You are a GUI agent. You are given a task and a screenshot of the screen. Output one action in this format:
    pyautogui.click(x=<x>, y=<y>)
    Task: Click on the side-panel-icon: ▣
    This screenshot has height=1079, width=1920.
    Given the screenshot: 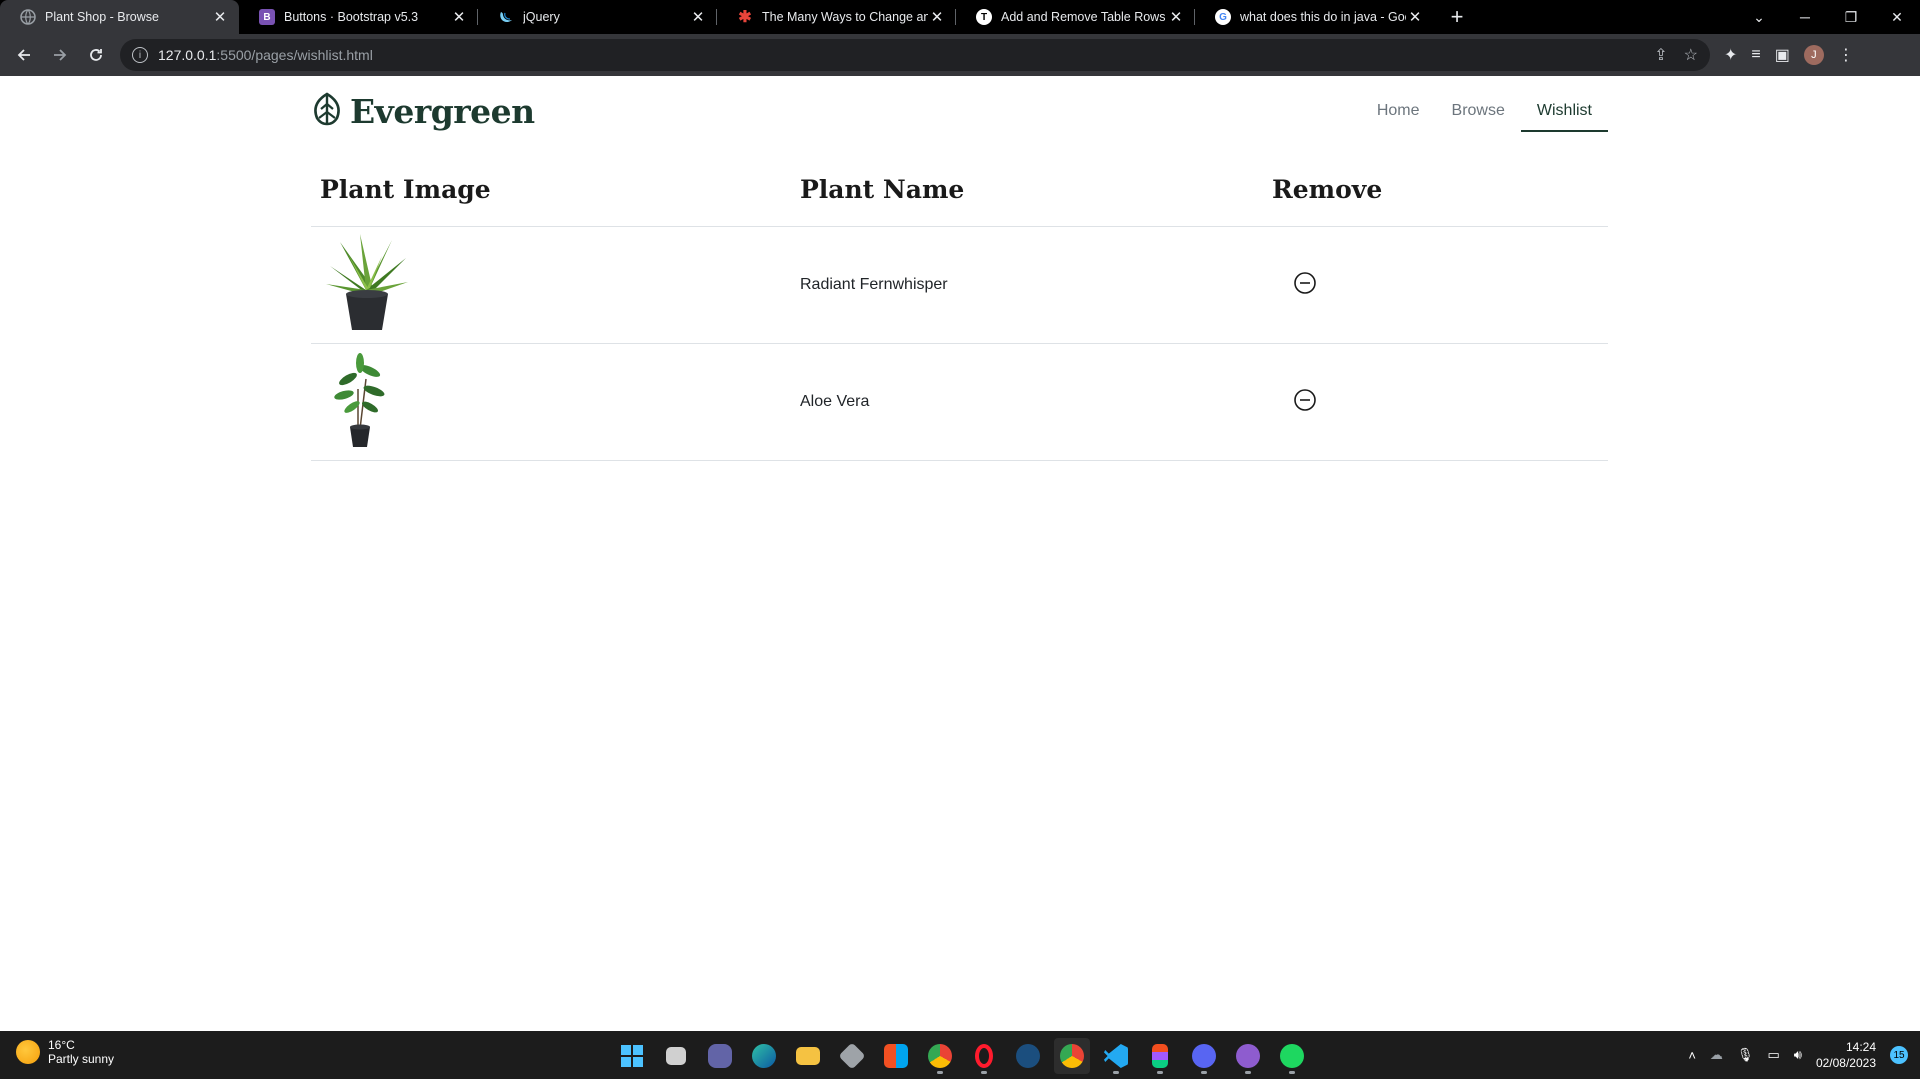 What is the action you would take?
    pyautogui.click(x=1782, y=55)
    